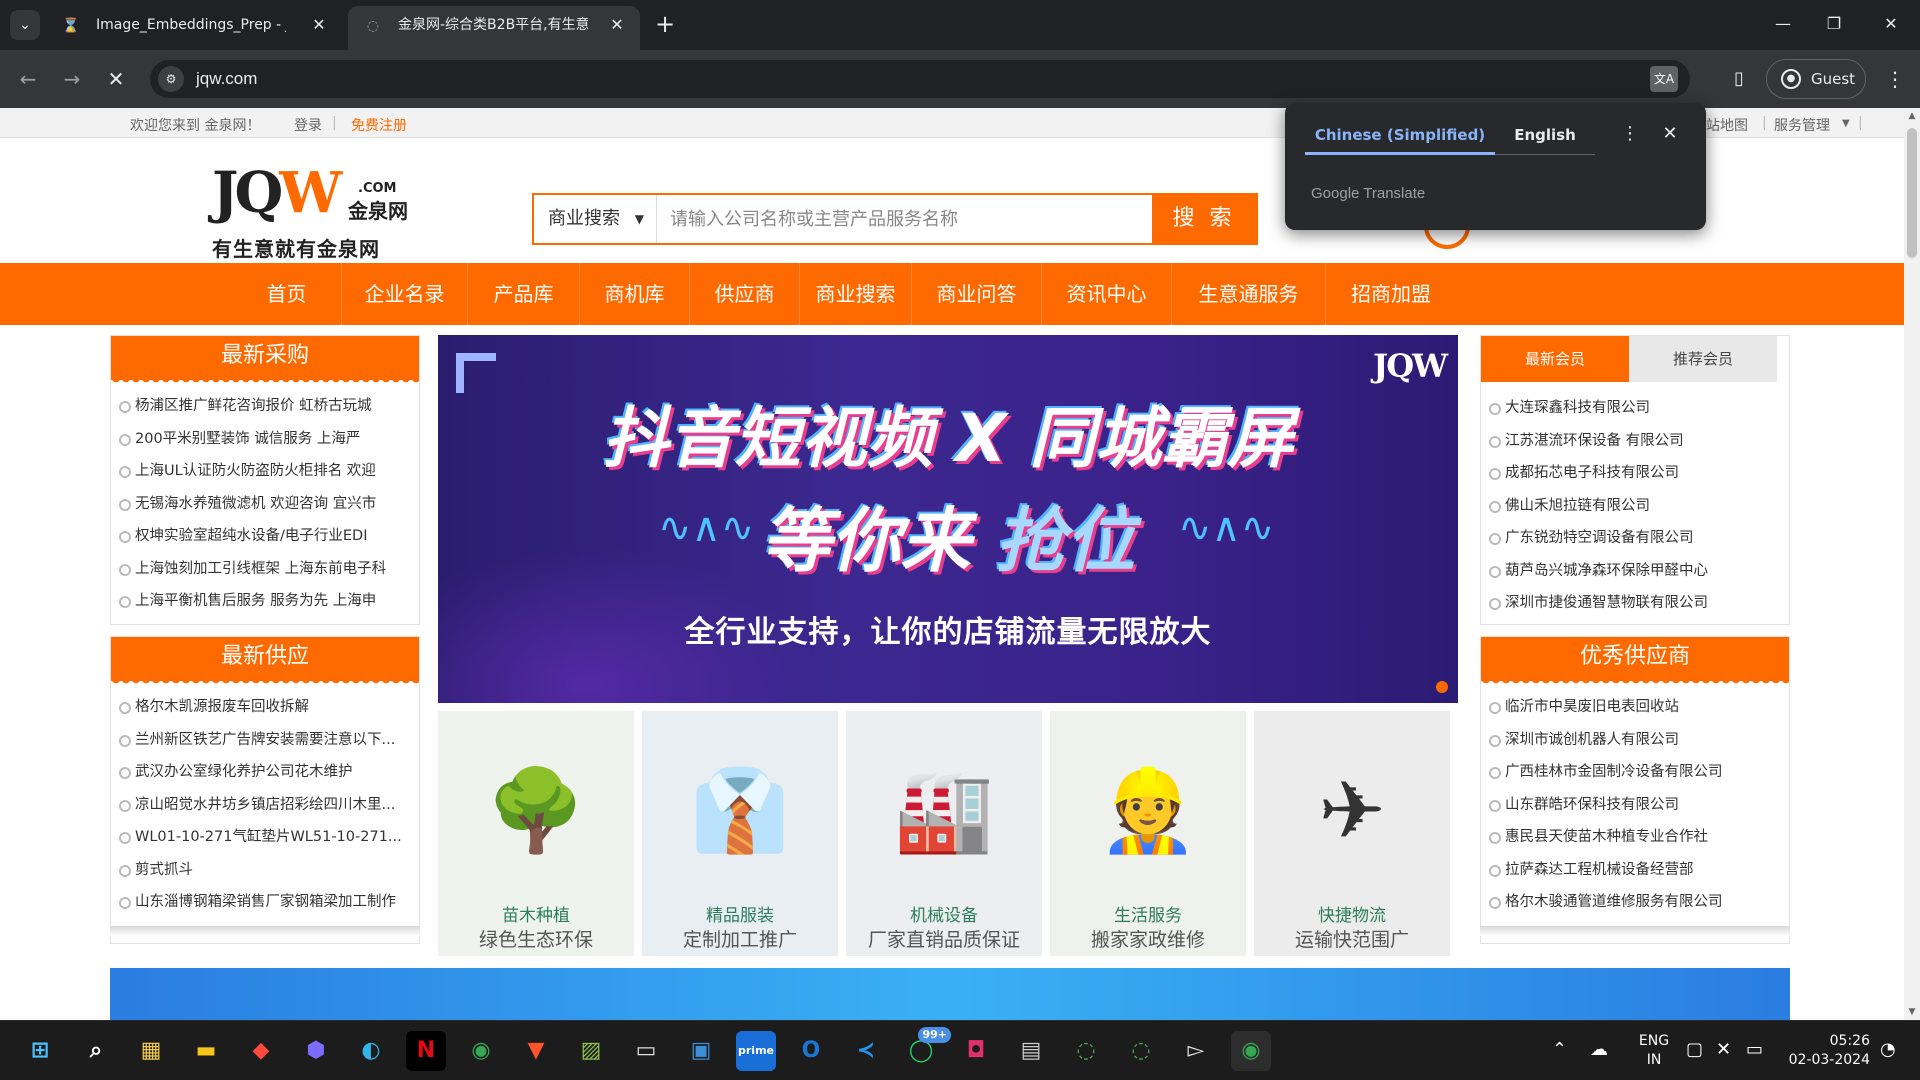 This screenshot has height=1080, width=1920. What do you see at coordinates (1664, 79) in the screenshot?
I see `translate-icon: 文A` at bounding box center [1664, 79].